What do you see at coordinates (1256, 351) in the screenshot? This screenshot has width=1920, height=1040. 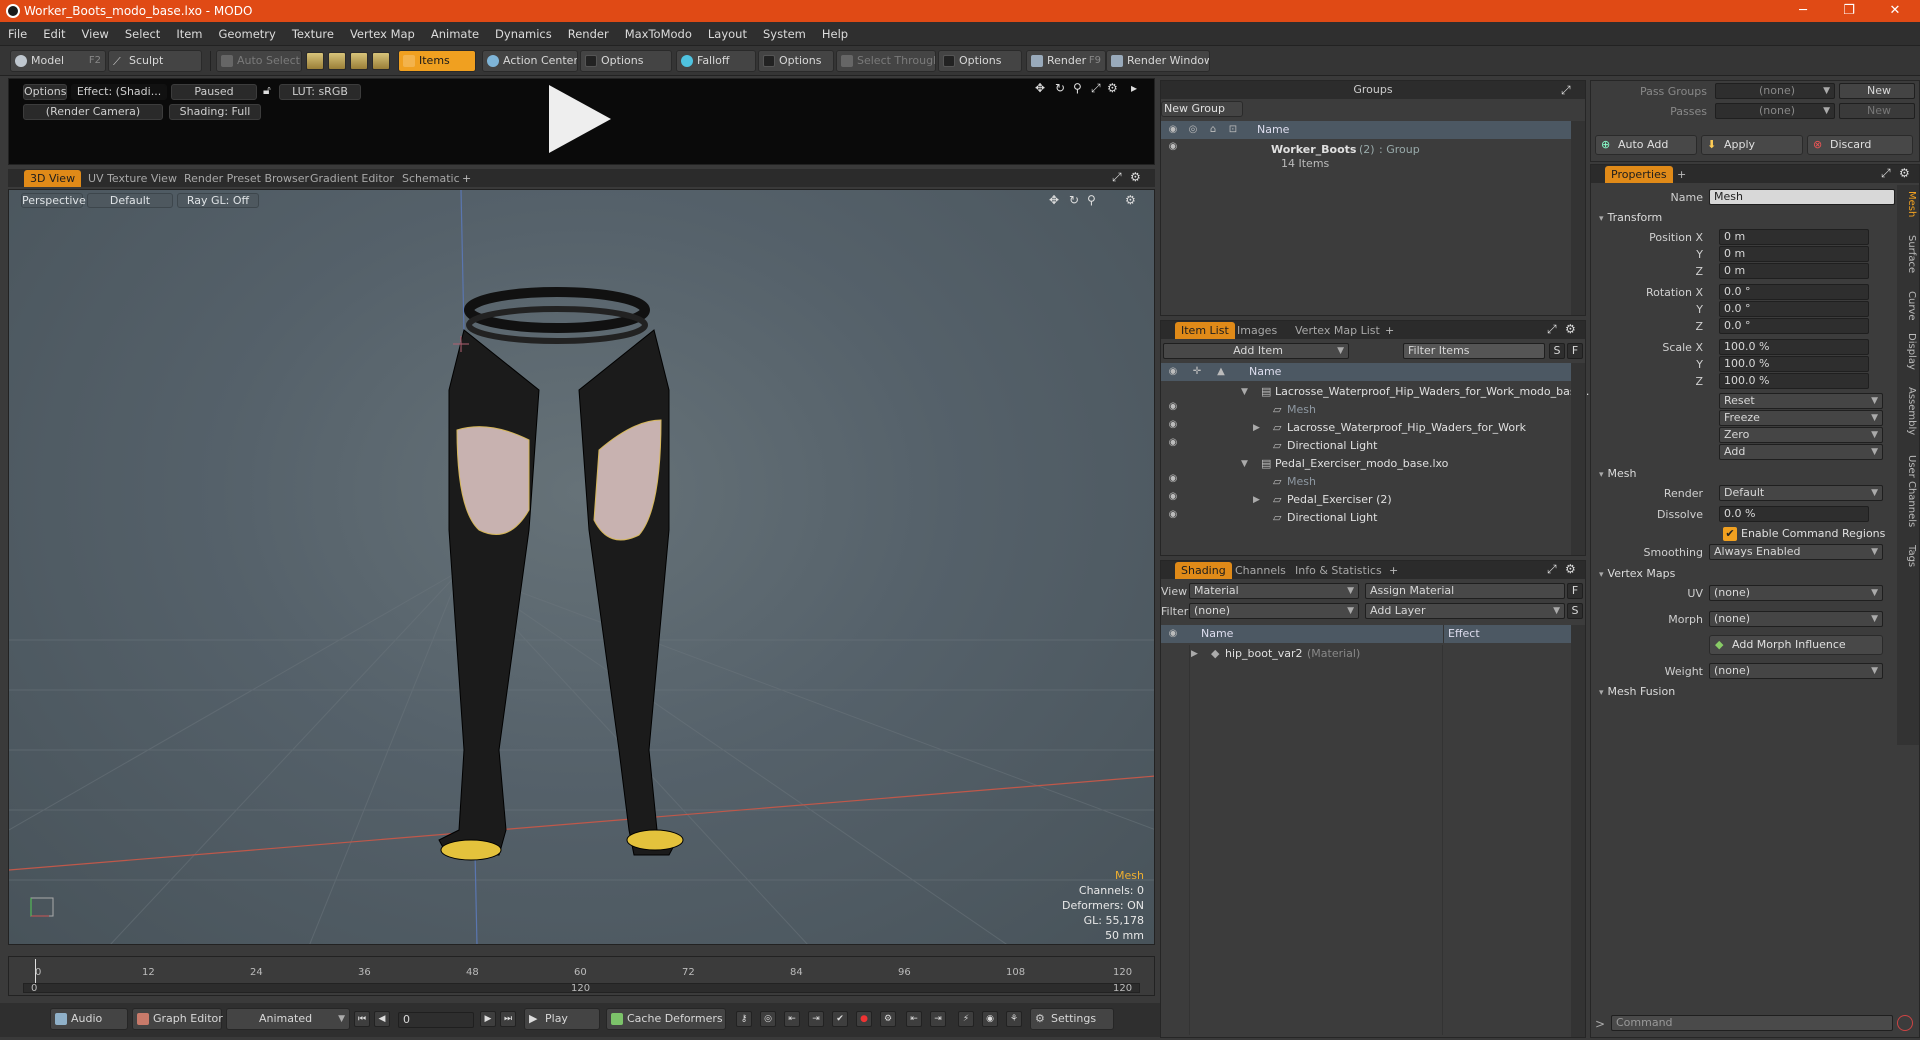 I see `add-item-dropdown: Add Item ▼` at bounding box center [1256, 351].